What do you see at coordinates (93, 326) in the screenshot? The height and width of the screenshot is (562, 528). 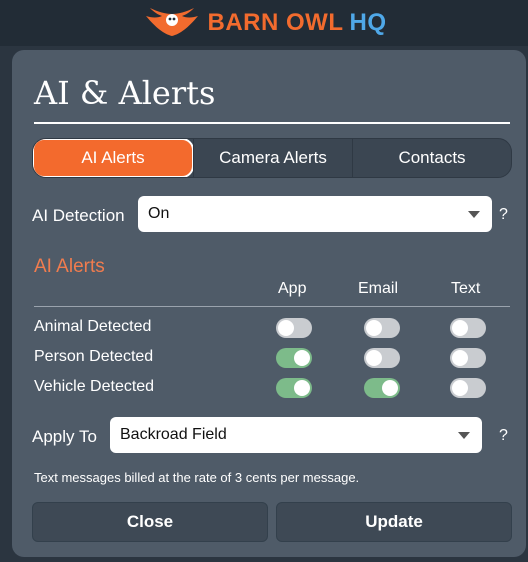 I see `alert-label-animal: Animal Detected` at bounding box center [93, 326].